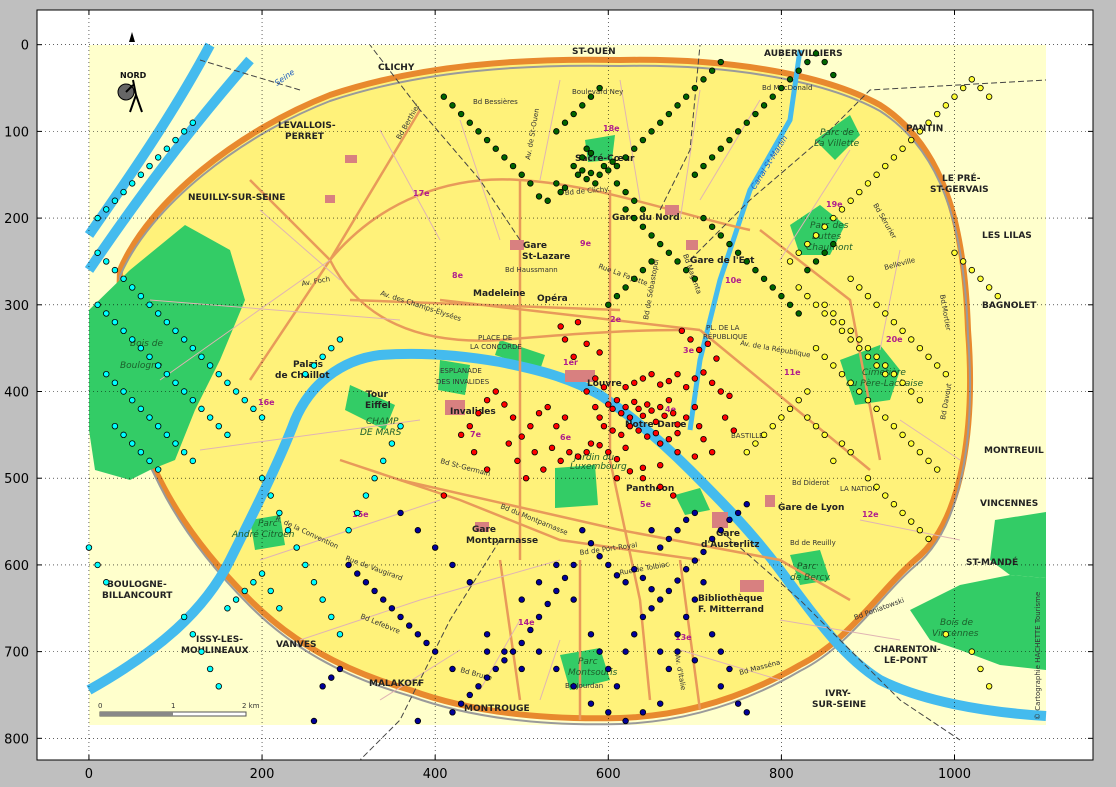  Describe the element at coordinates (307, 126) in the screenshot. I see `map-label-levallois-1: LEVALLOIS-` at that location.